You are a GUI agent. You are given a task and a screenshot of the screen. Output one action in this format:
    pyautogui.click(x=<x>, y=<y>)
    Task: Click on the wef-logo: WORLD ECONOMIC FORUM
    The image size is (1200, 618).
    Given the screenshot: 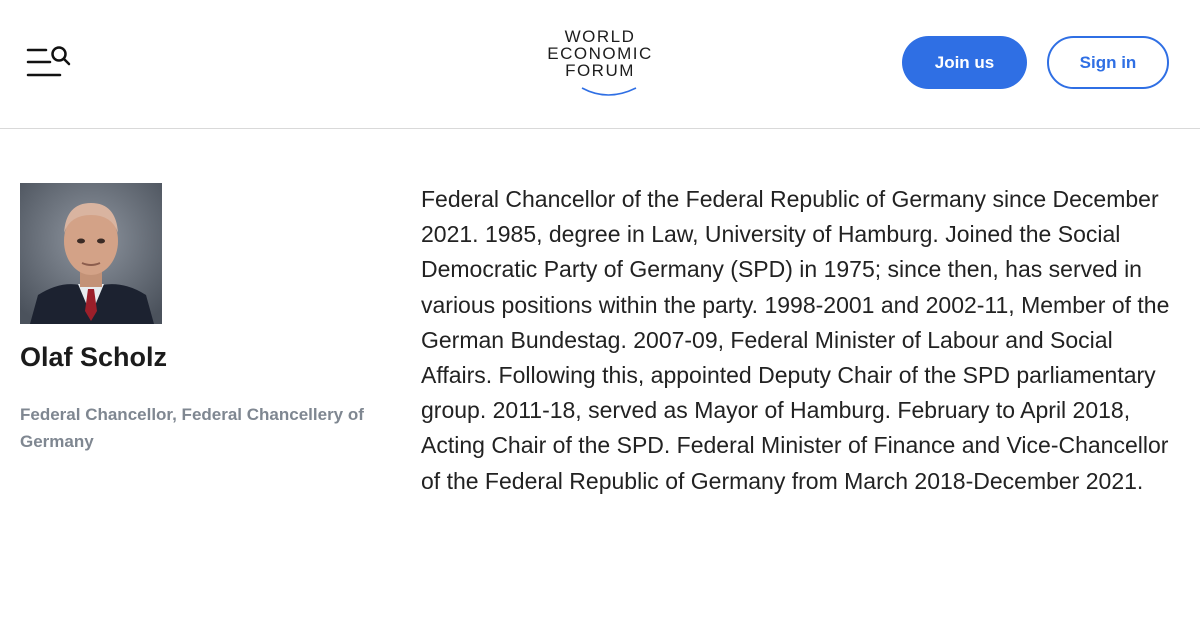 What is the action you would take?
    pyautogui.click(x=600, y=64)
    